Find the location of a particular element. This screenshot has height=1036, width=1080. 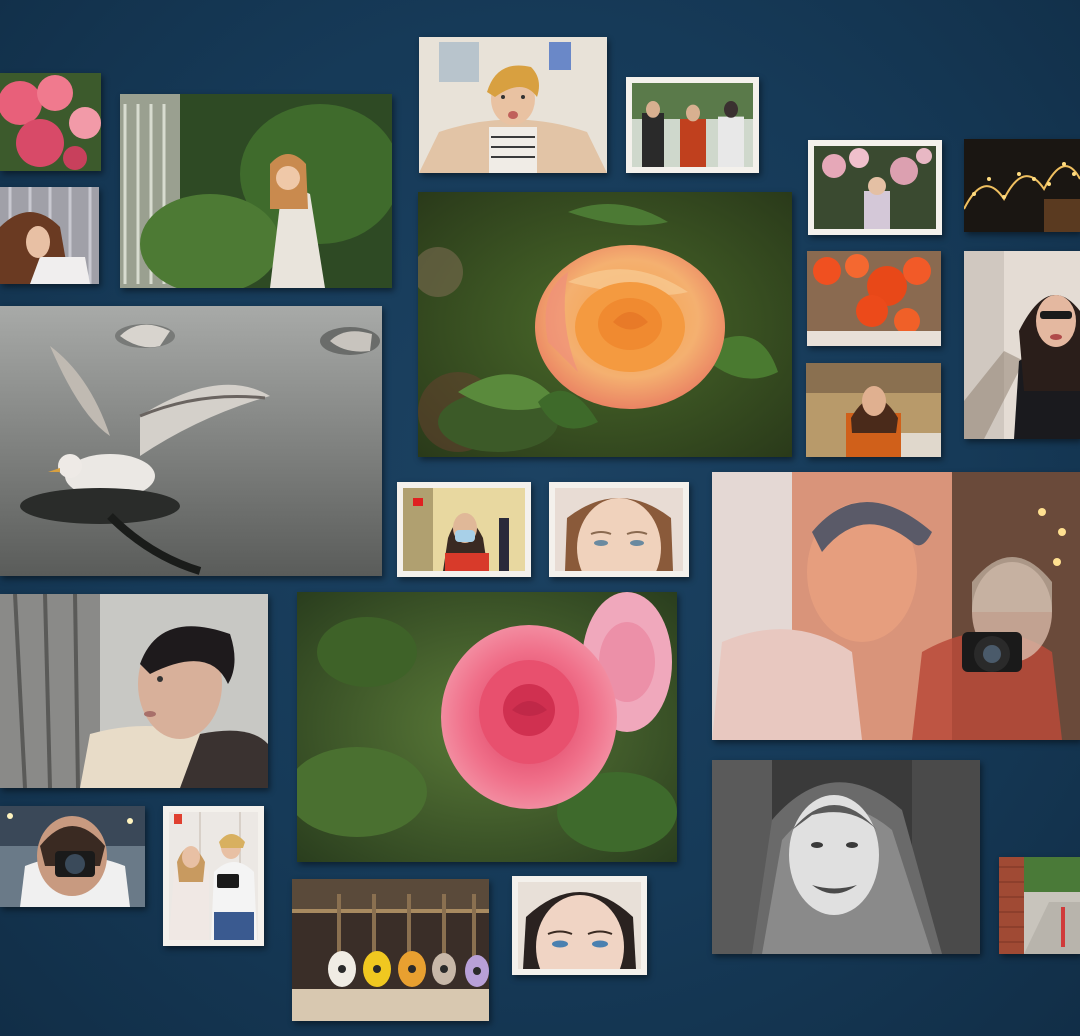

eyes-closeup-photo is located at coordinates (619, 529).